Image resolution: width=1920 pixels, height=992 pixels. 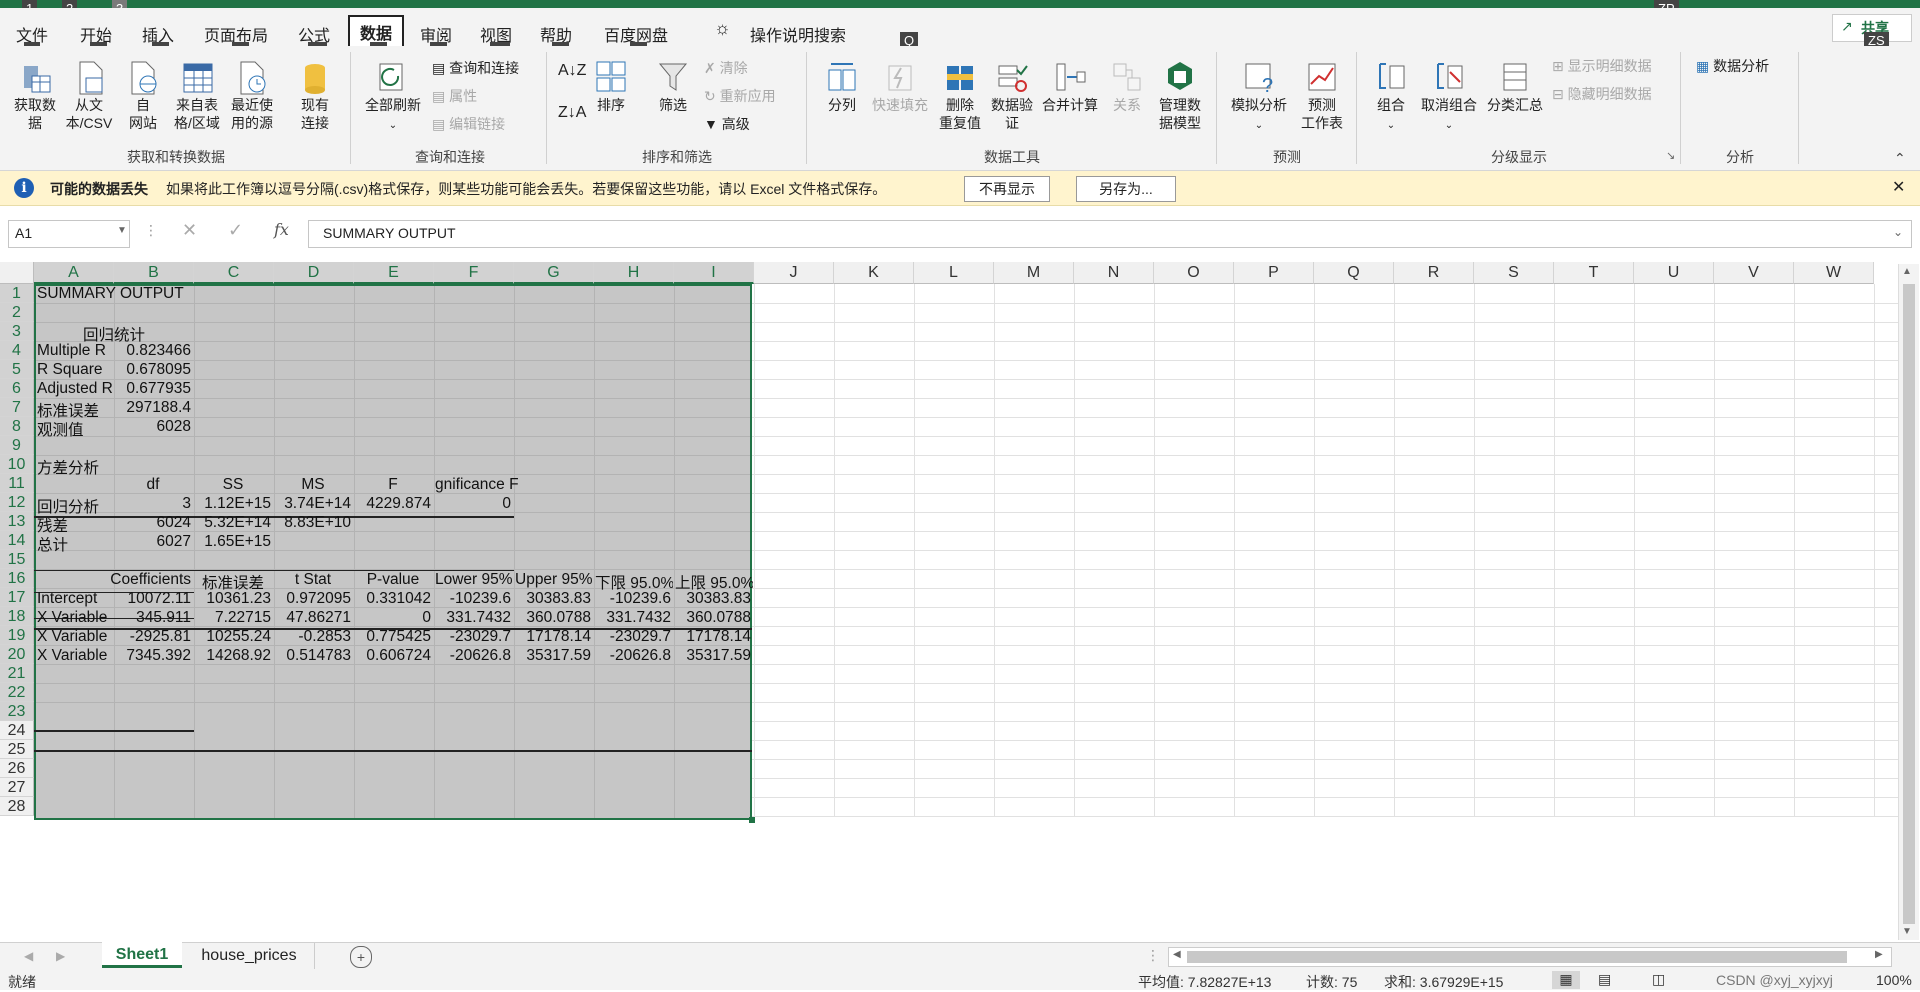 What do you see at coordinates (740, 96) in the screenshot?
I see `reapply-button: ↻ 重新应用` at bounding box center [740, 96].